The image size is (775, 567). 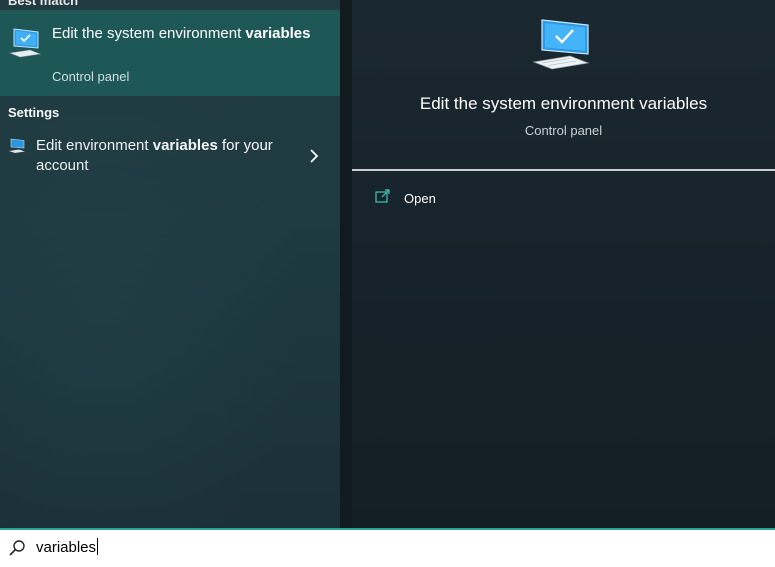 What do you see at coordinates (17, 146) in the screenshot?
I see `settings-computer-icon` at bounding box center [17, 146].